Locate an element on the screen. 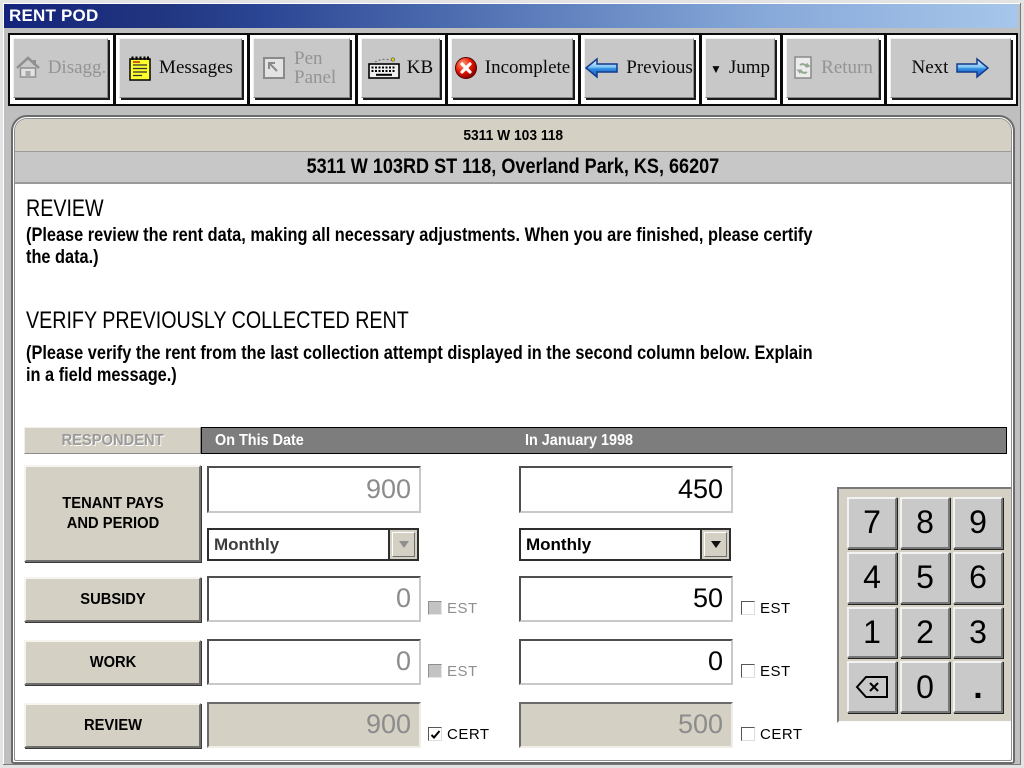  respondent-label: RESPONDENT is located at coordinates (112, 440).